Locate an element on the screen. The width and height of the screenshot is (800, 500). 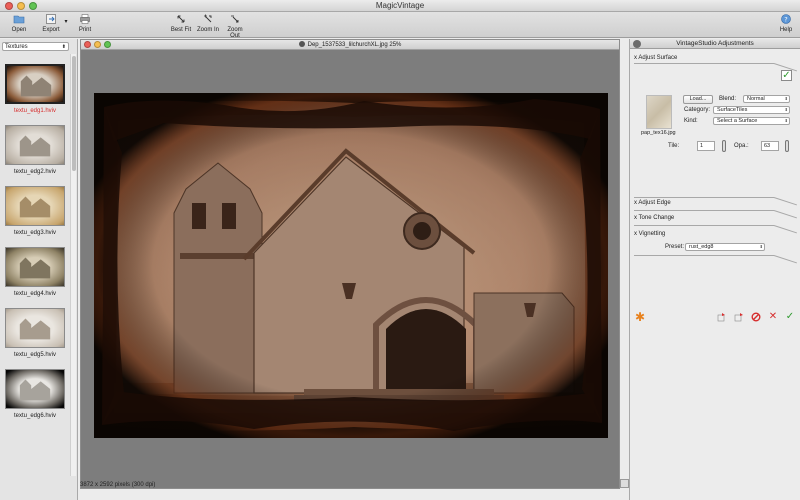
document-icon is located at coordinates (301, 44).